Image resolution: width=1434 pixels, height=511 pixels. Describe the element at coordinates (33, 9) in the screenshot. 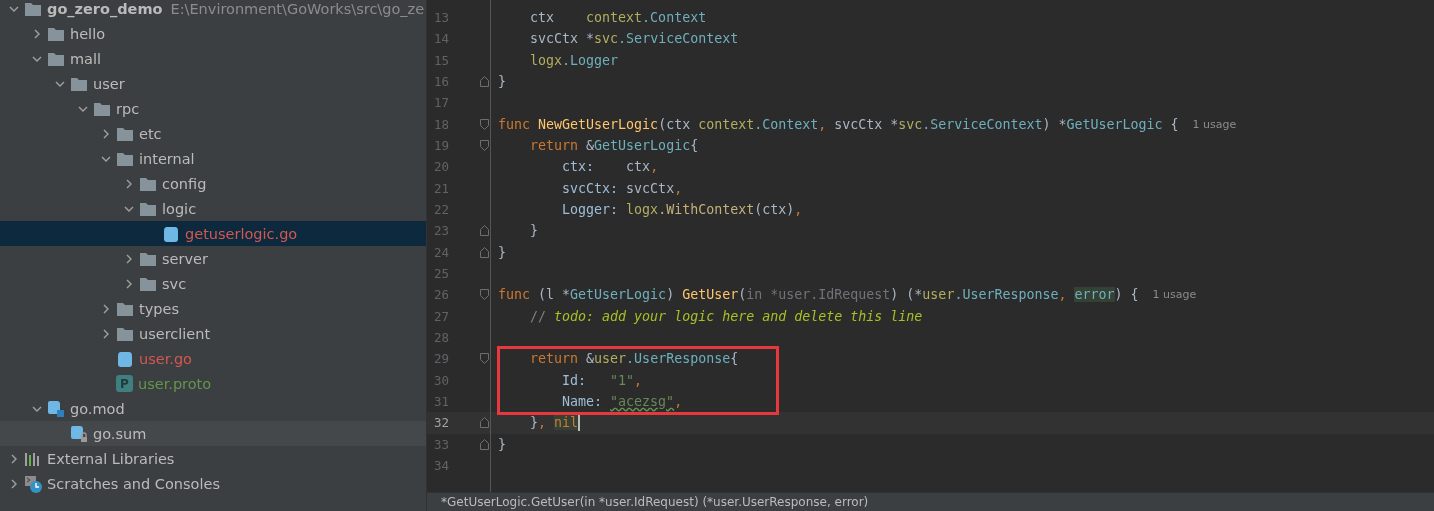

I see `folder-icon` at that location.